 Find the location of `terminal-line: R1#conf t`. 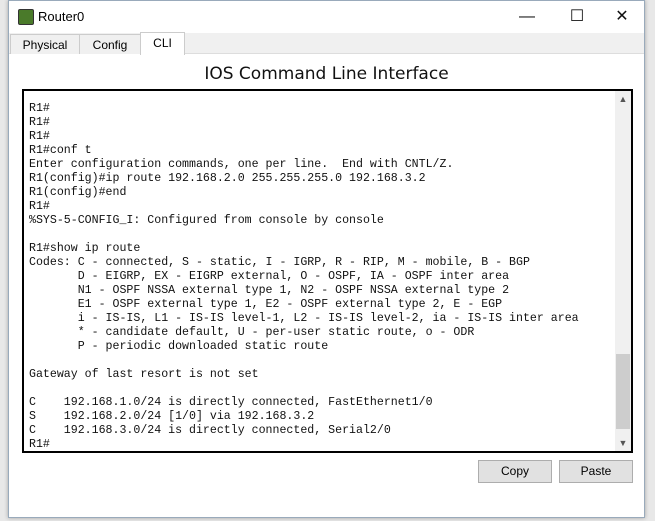

terminal-line: R1#conf t is located at coordinates (60, 150).